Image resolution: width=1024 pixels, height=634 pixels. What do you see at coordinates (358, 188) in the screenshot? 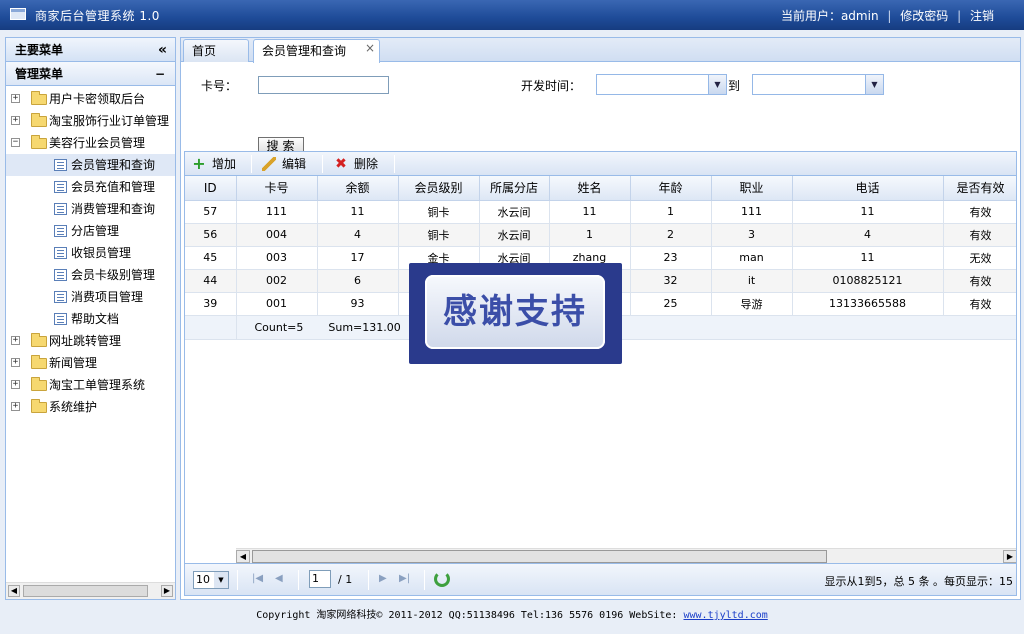
I see `column-header: 余额` at bounding box center [358, 188].